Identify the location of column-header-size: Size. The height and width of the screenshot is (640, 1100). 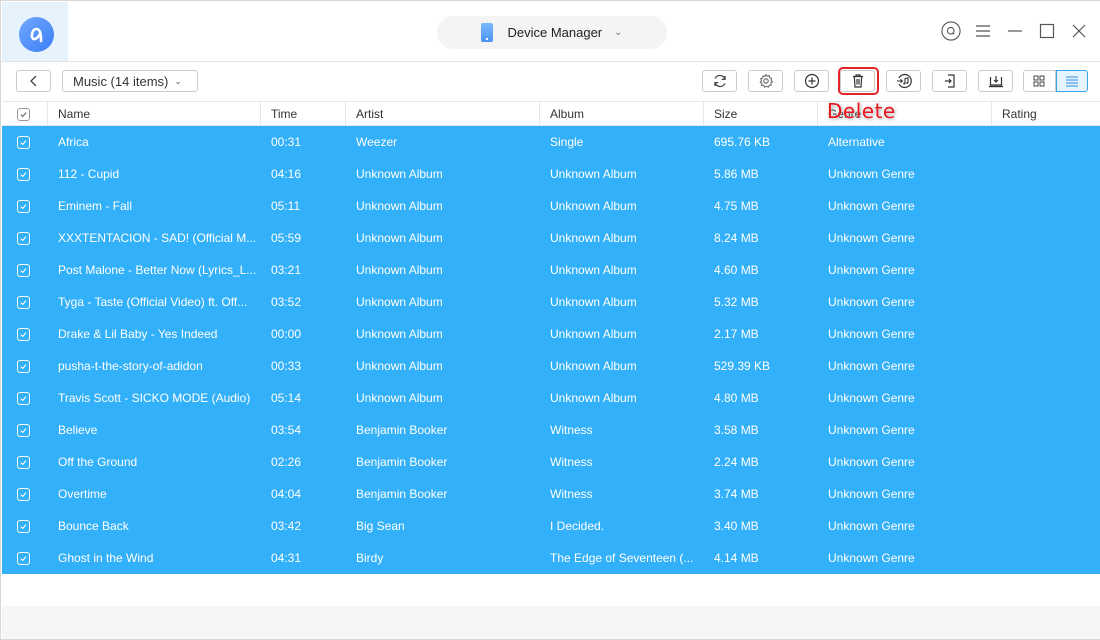
(761, 114).